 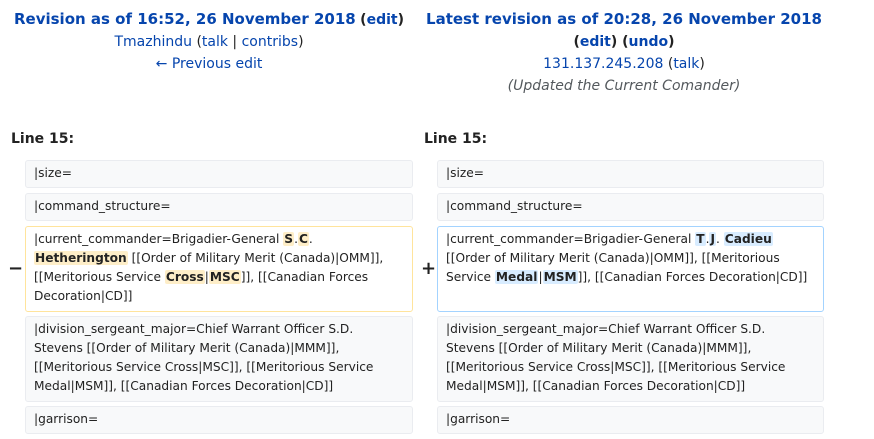 What do you see at coordinates (560, 277) in the screenshot?
I see `added-word: MSM` at bounding box center [560, 277].